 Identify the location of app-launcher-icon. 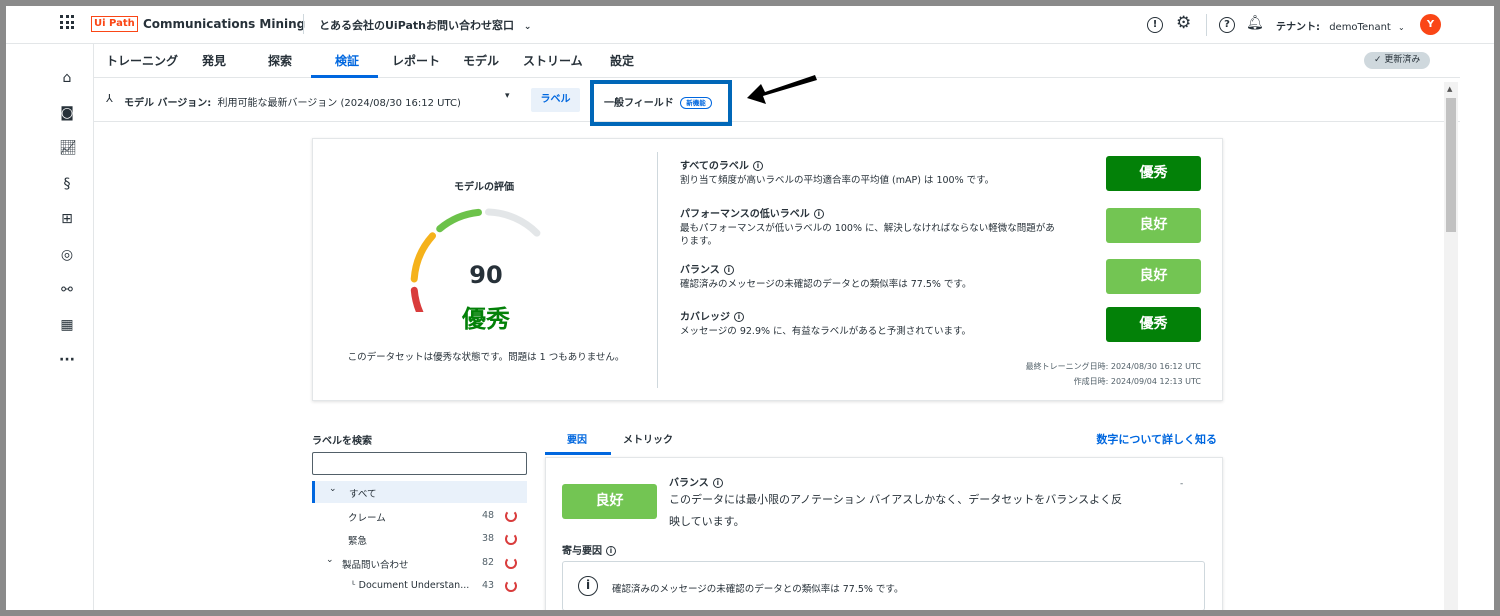
(67, 22).